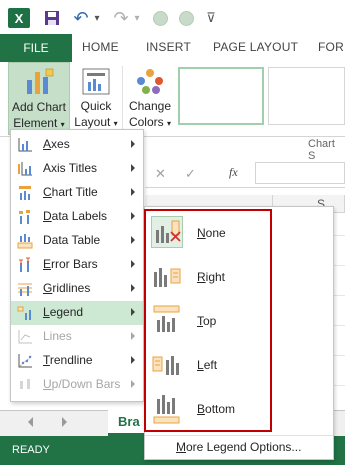 The height and width of the screenshot is (465, 345). I want to click on menu-item-label: Up/Down Bars, so click(82, 384).